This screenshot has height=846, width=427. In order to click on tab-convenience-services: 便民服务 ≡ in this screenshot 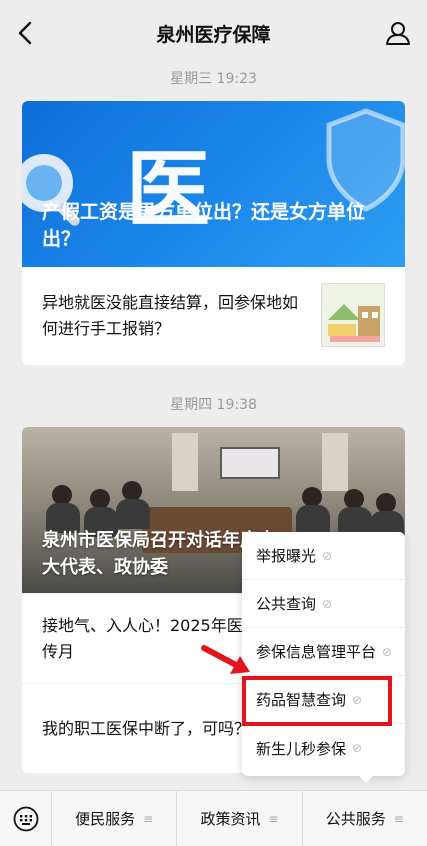, I will do `click(115, 818)`.